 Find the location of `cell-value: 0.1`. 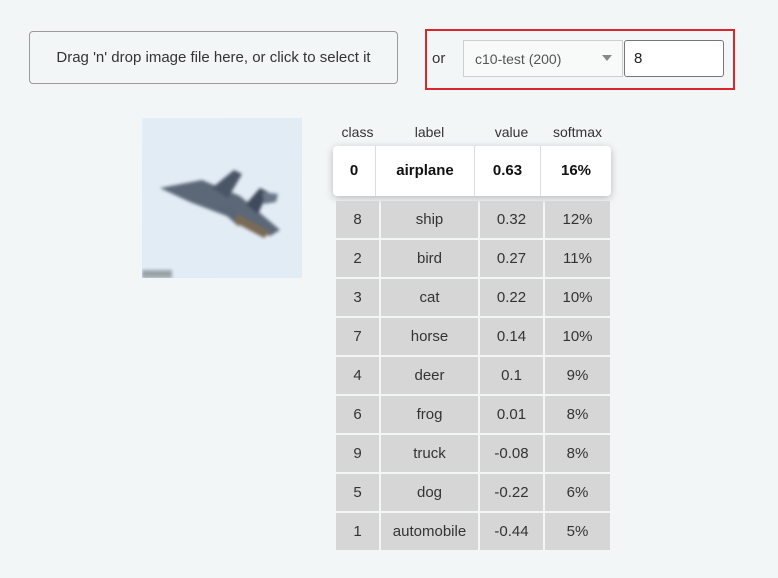

cell-value: 0.1 is located at coordinates (511, 375).